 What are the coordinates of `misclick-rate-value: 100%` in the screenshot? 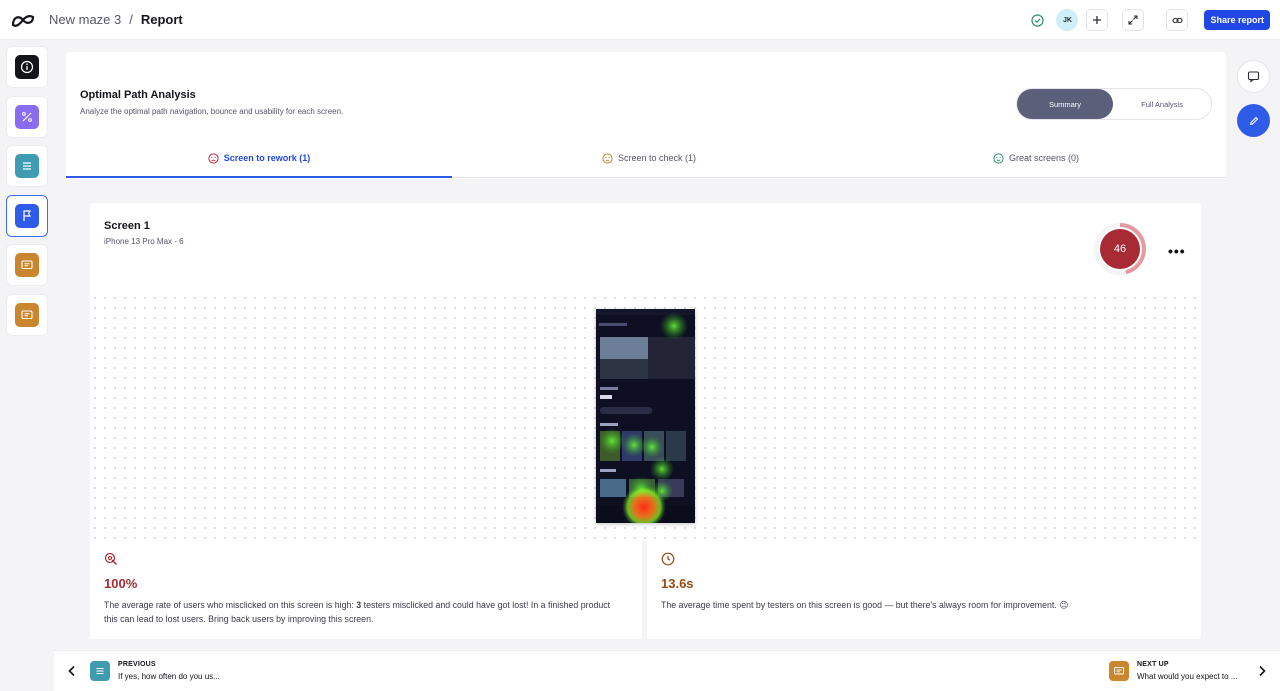 It's located at (121, 583).